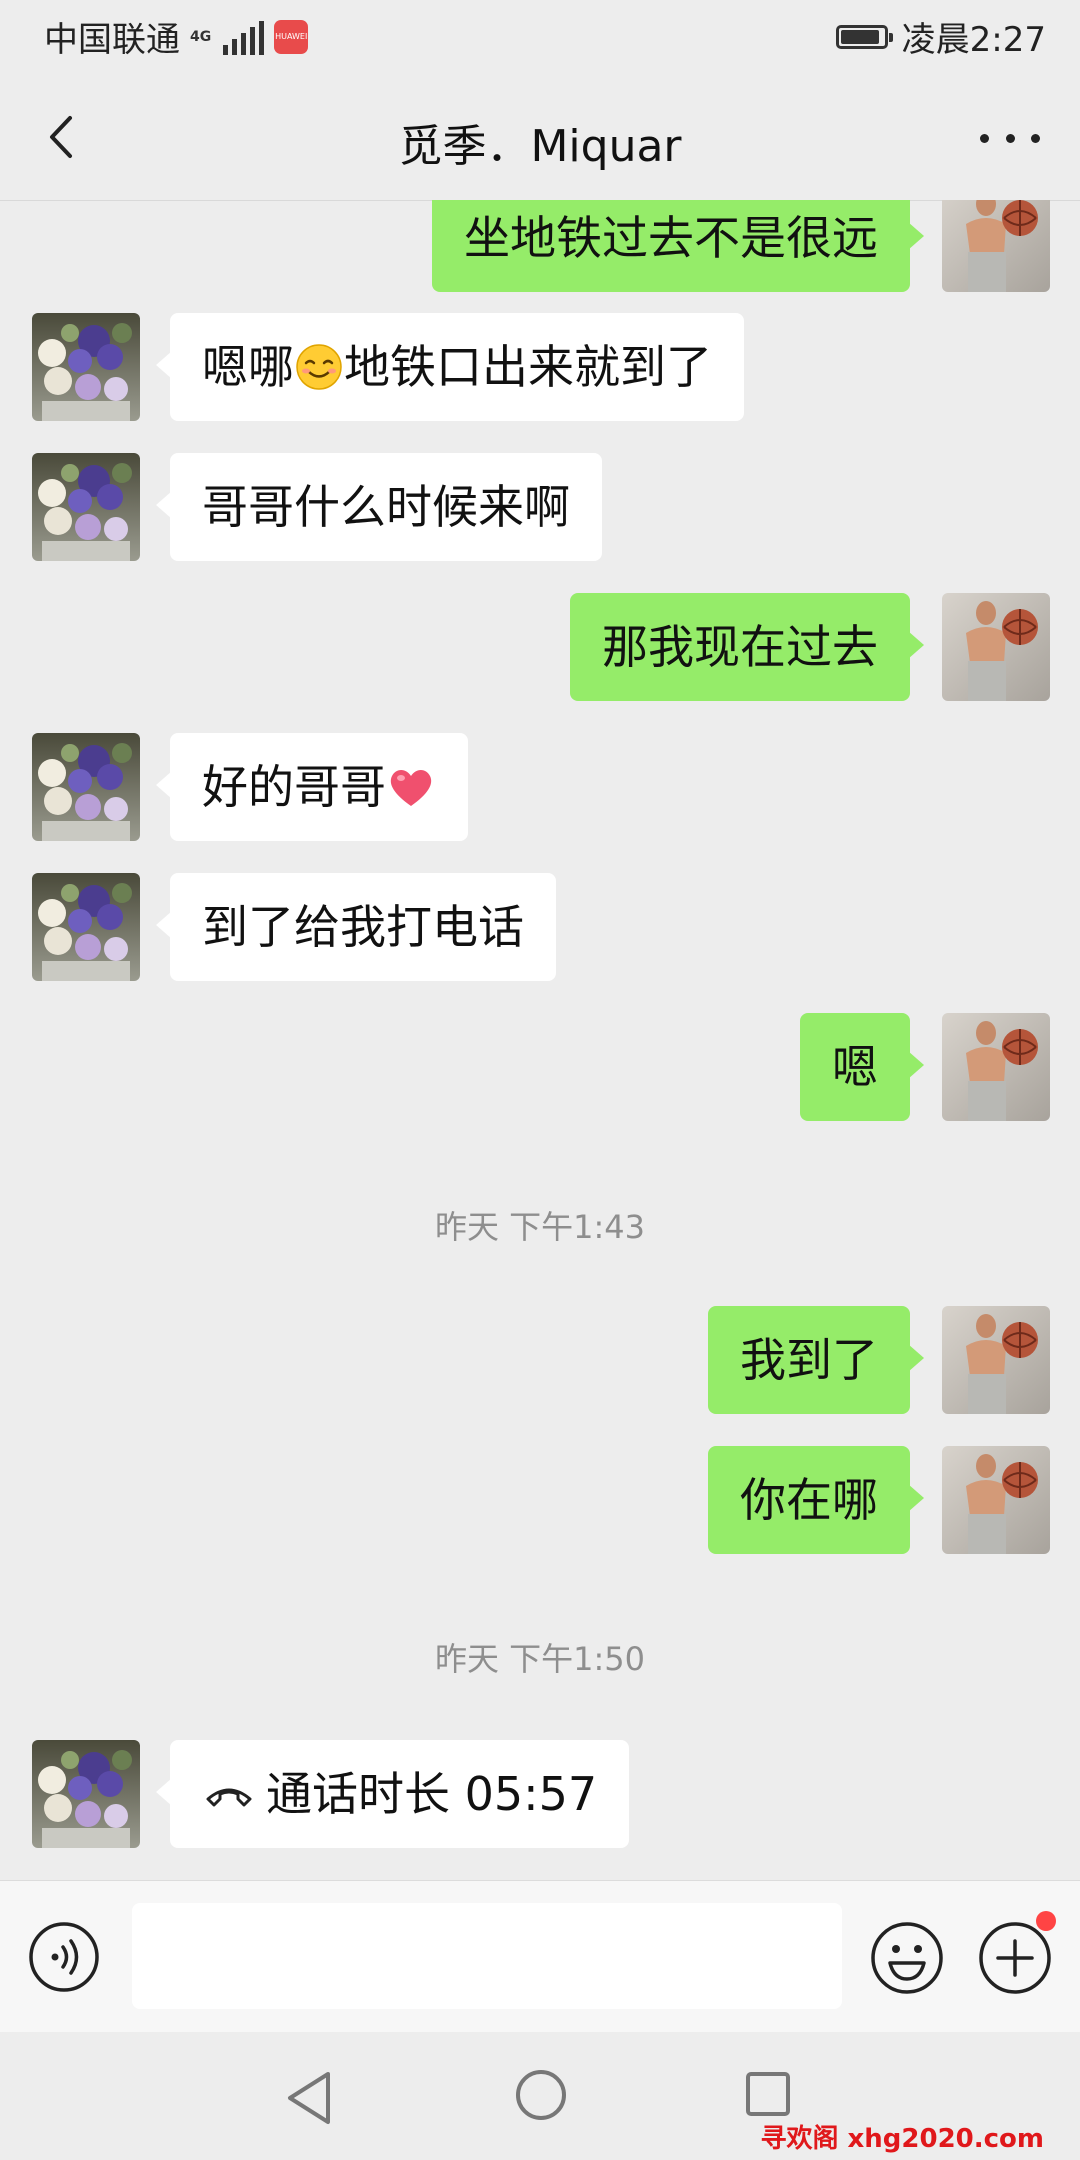 This screenshot has height=2160, width=1080. I want to click on message-row-sent: 嗯, so click(540, 1067).